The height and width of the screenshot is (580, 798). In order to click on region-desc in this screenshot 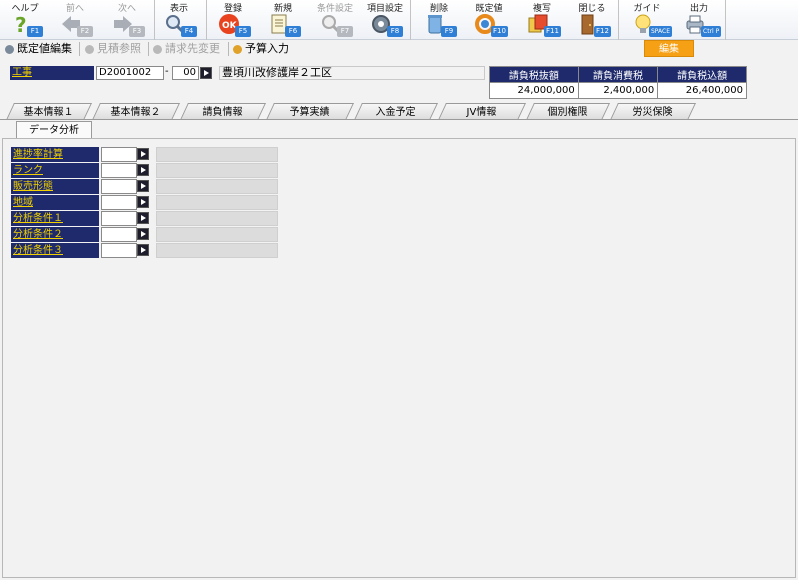, I will do `click(217, 202)`.